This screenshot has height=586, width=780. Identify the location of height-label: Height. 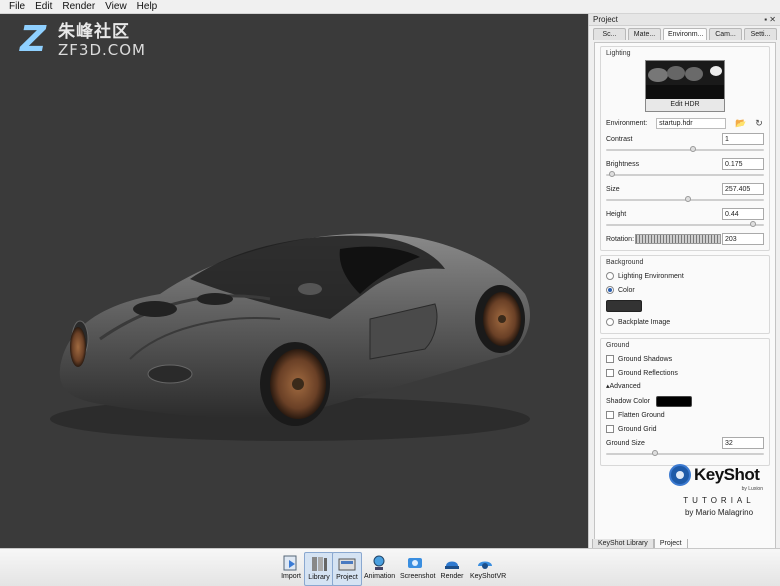
(616, 214).